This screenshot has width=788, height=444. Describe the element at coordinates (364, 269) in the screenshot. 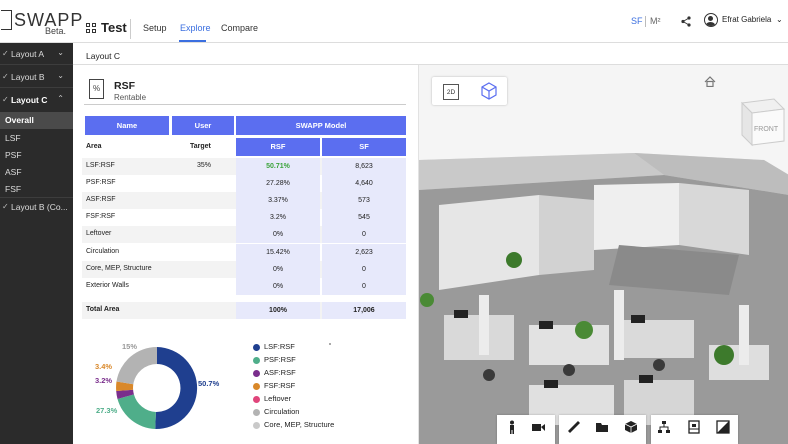

I see `cell-sf: 0` at that location.